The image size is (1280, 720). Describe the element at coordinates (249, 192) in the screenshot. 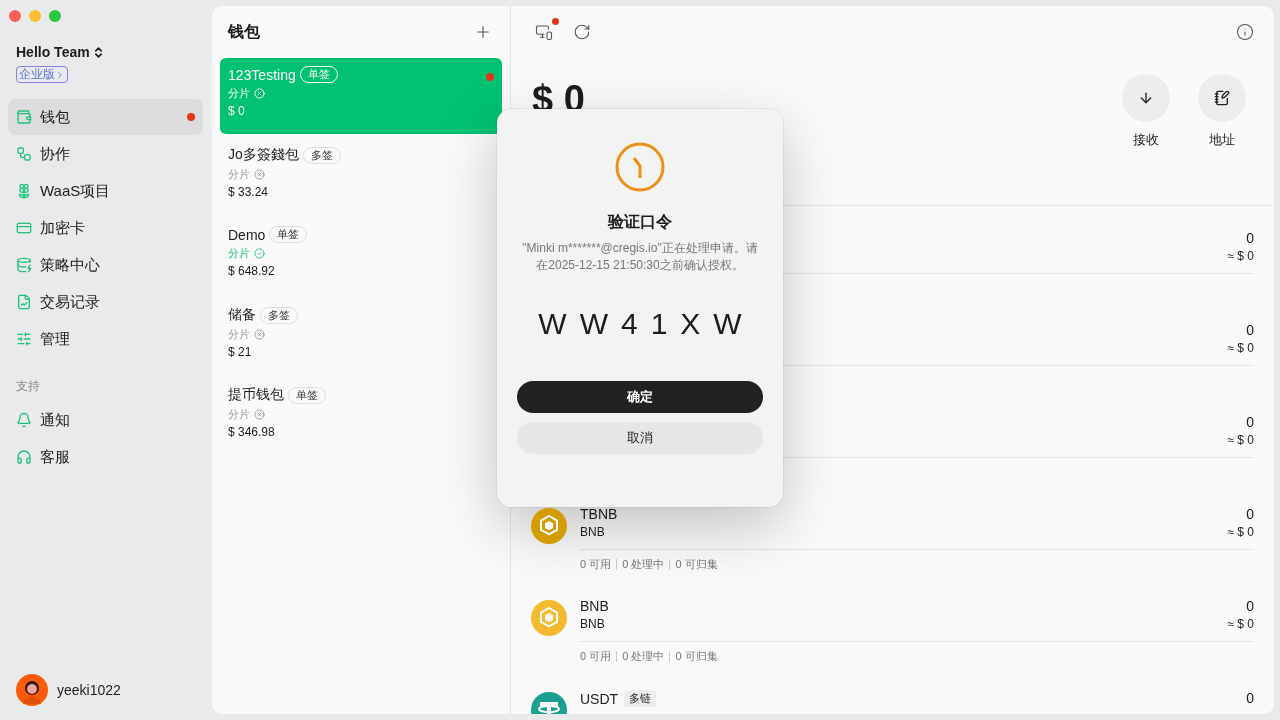

I see `wallet-balance: $ 33.24` at that location.